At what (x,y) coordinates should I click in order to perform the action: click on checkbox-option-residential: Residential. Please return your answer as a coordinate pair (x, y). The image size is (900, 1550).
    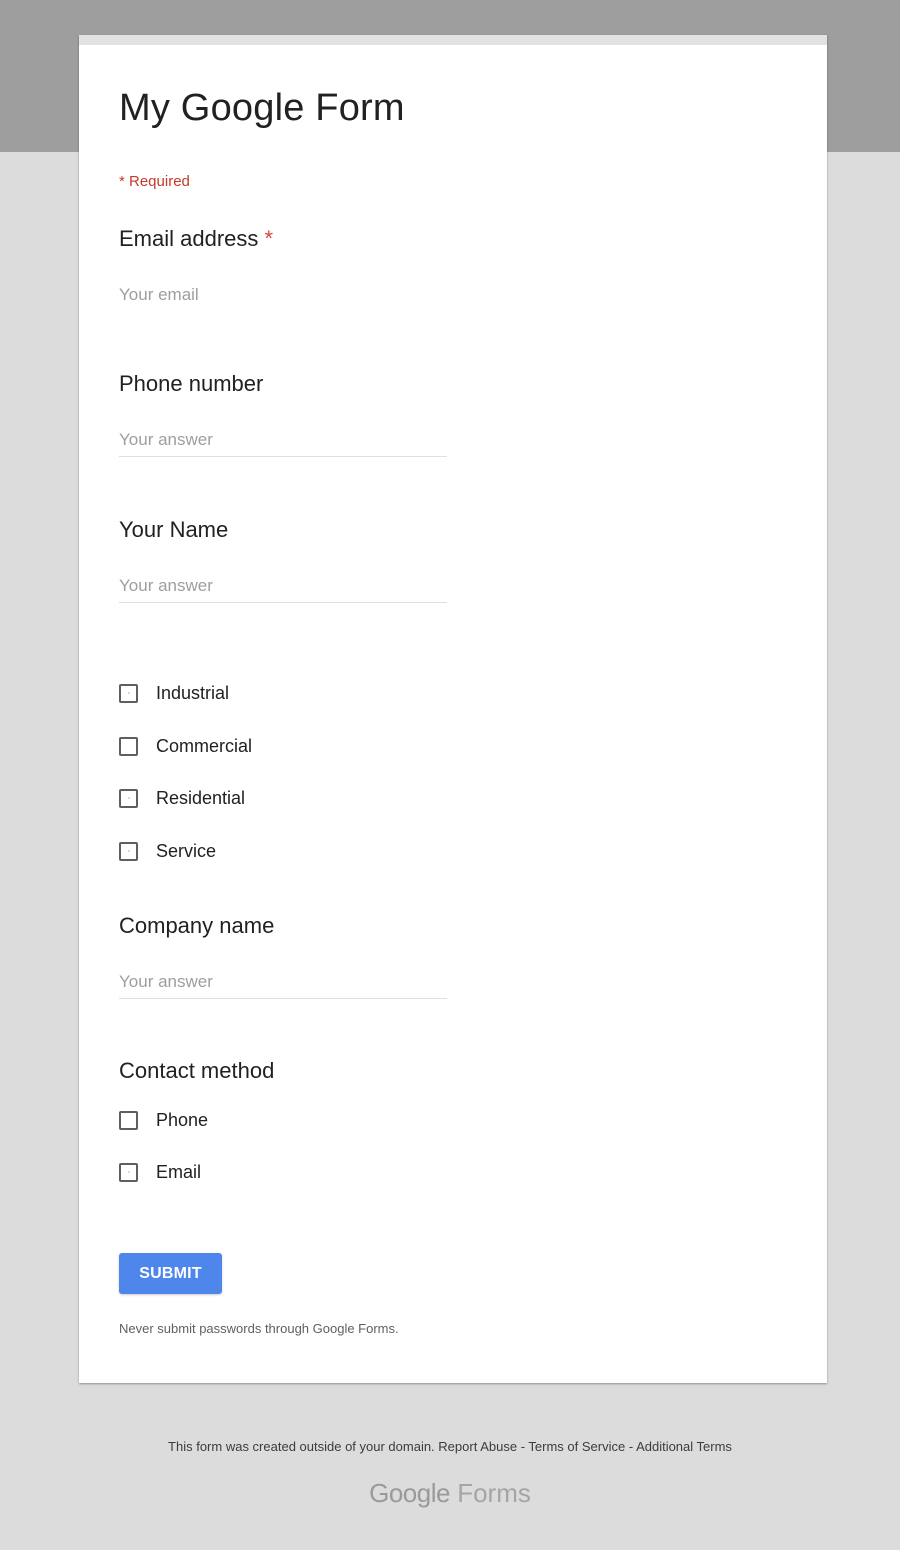
    Looking at the image, I should click on (182, 798).